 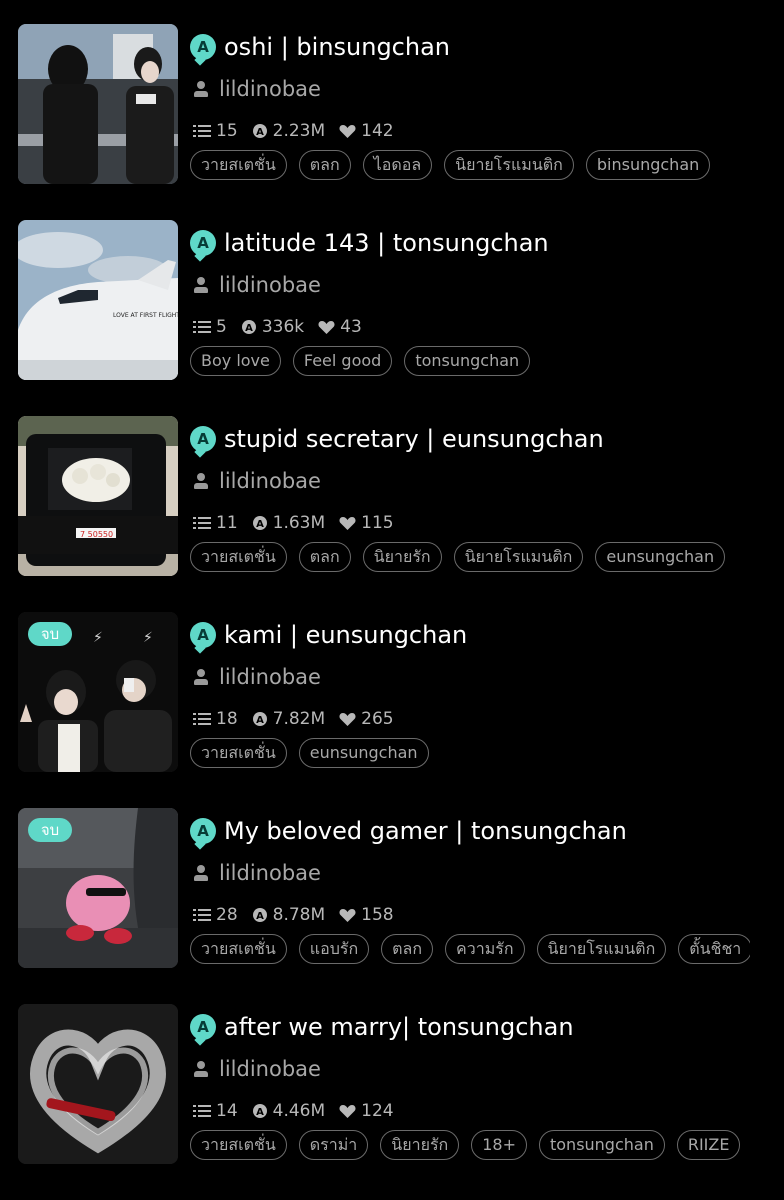 I want to click on tags-row: Boy love Feel good tonsungchan, so click(x=470, y=362).